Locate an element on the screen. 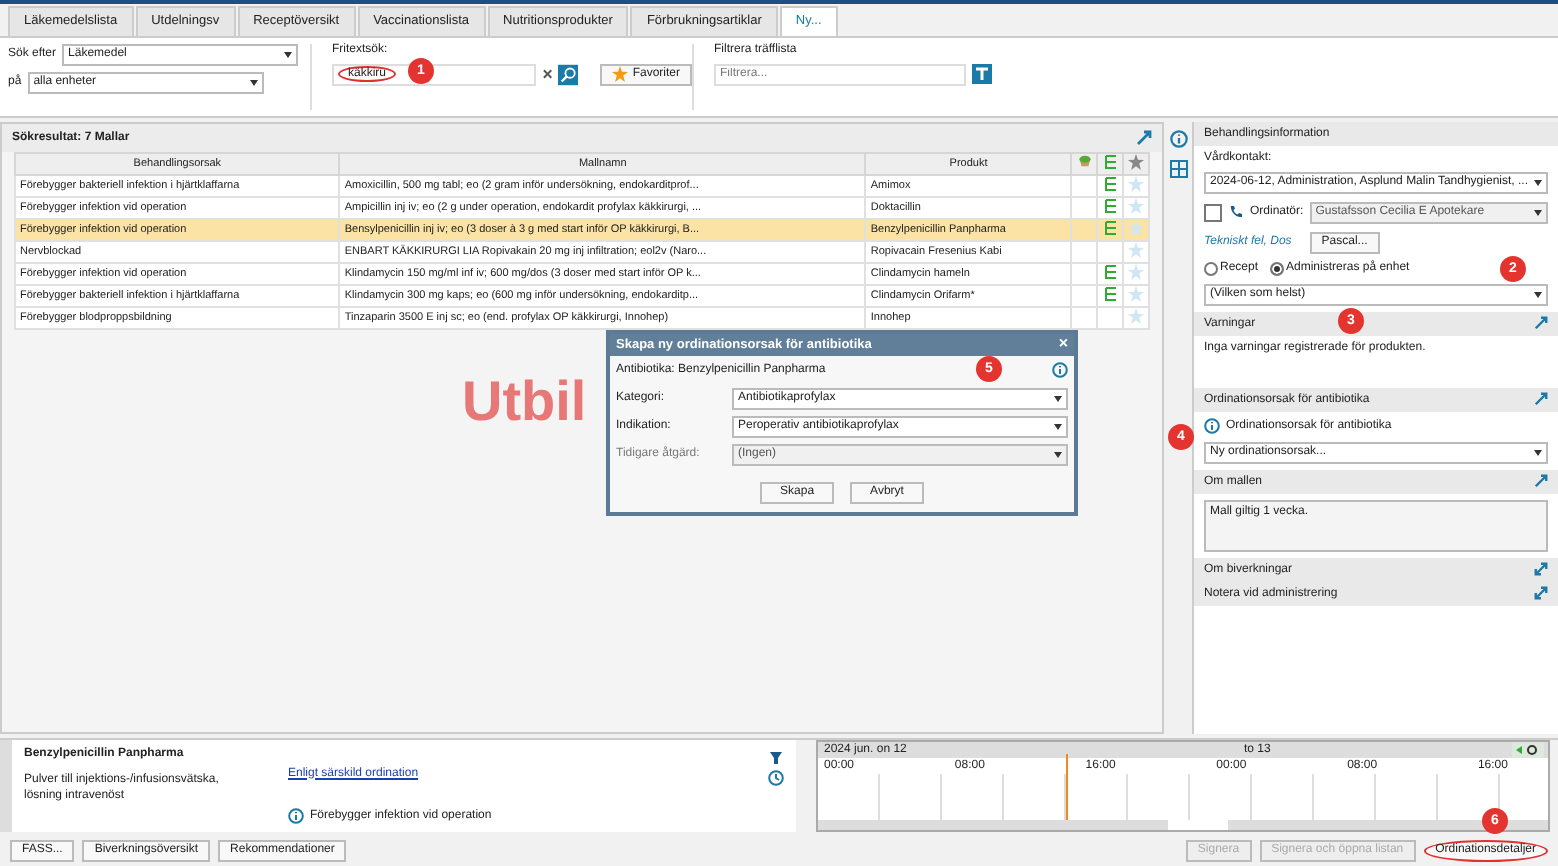 This screenshot has height=866, width=1558. grid-icon is located at coordinates (1178, 168).